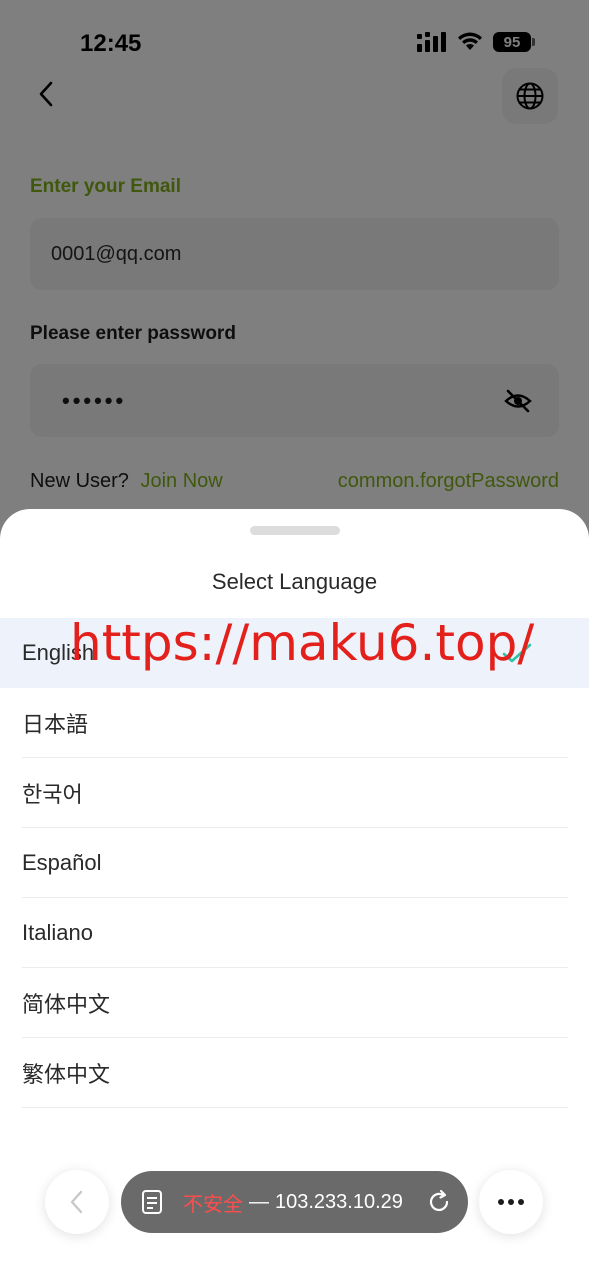  I want to click on reload-icon, so click(439, 1202).